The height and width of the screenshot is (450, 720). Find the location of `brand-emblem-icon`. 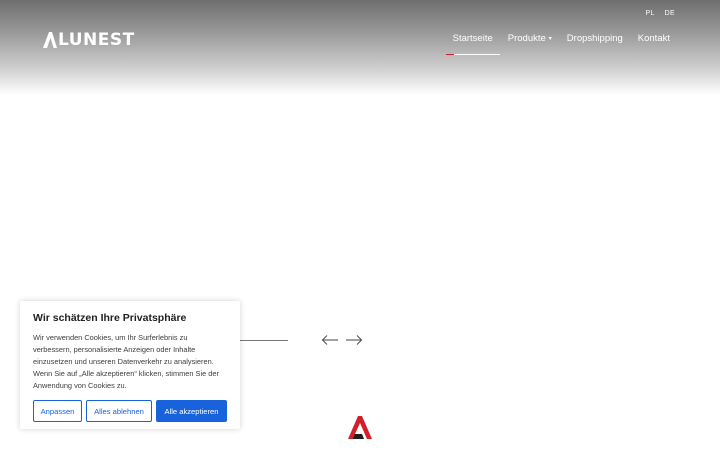

brand-emblem-icon is located at coordinates (360, 427).